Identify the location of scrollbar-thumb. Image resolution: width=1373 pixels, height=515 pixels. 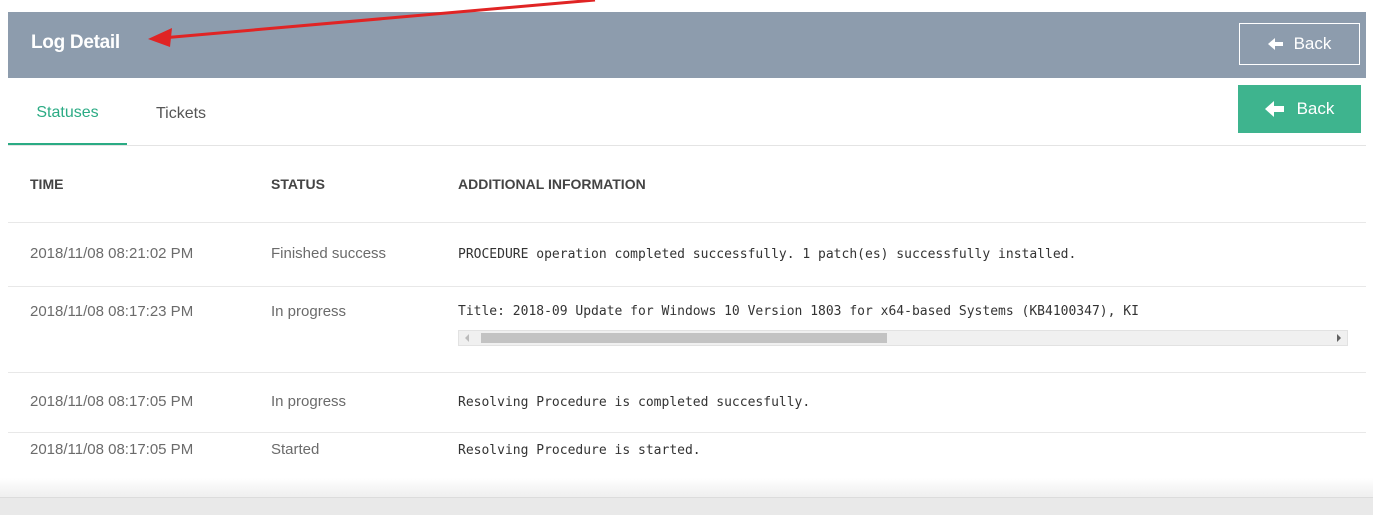
(684, 338).